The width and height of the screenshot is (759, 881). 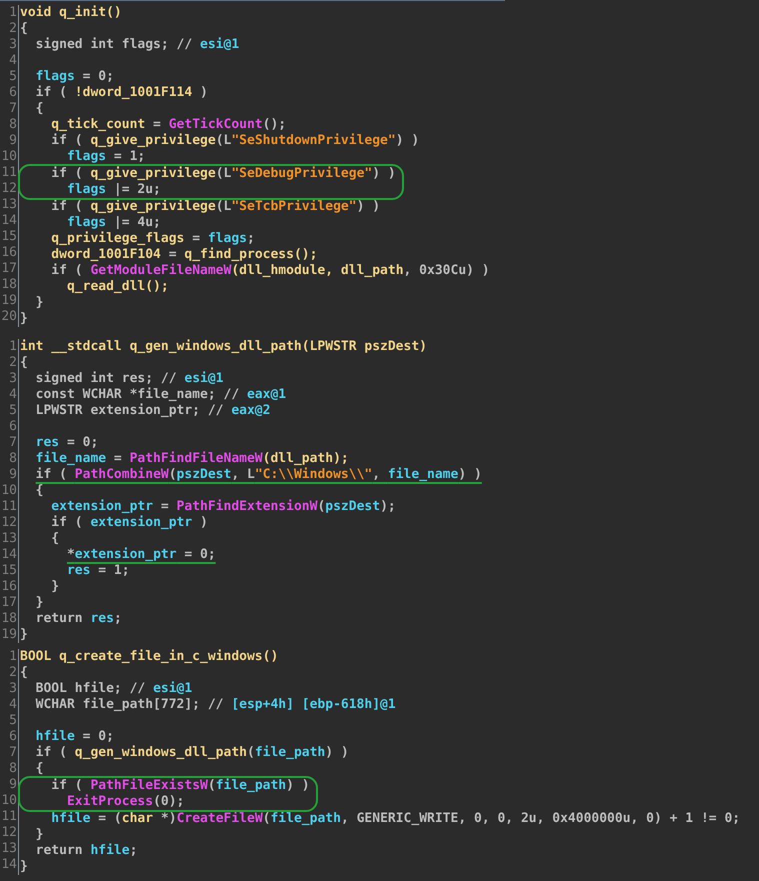 What do you see at coordinates (129, 522) in the screenshot?
I see `code-line: if ( extension_ptr )` at bounding box center [129, 522].